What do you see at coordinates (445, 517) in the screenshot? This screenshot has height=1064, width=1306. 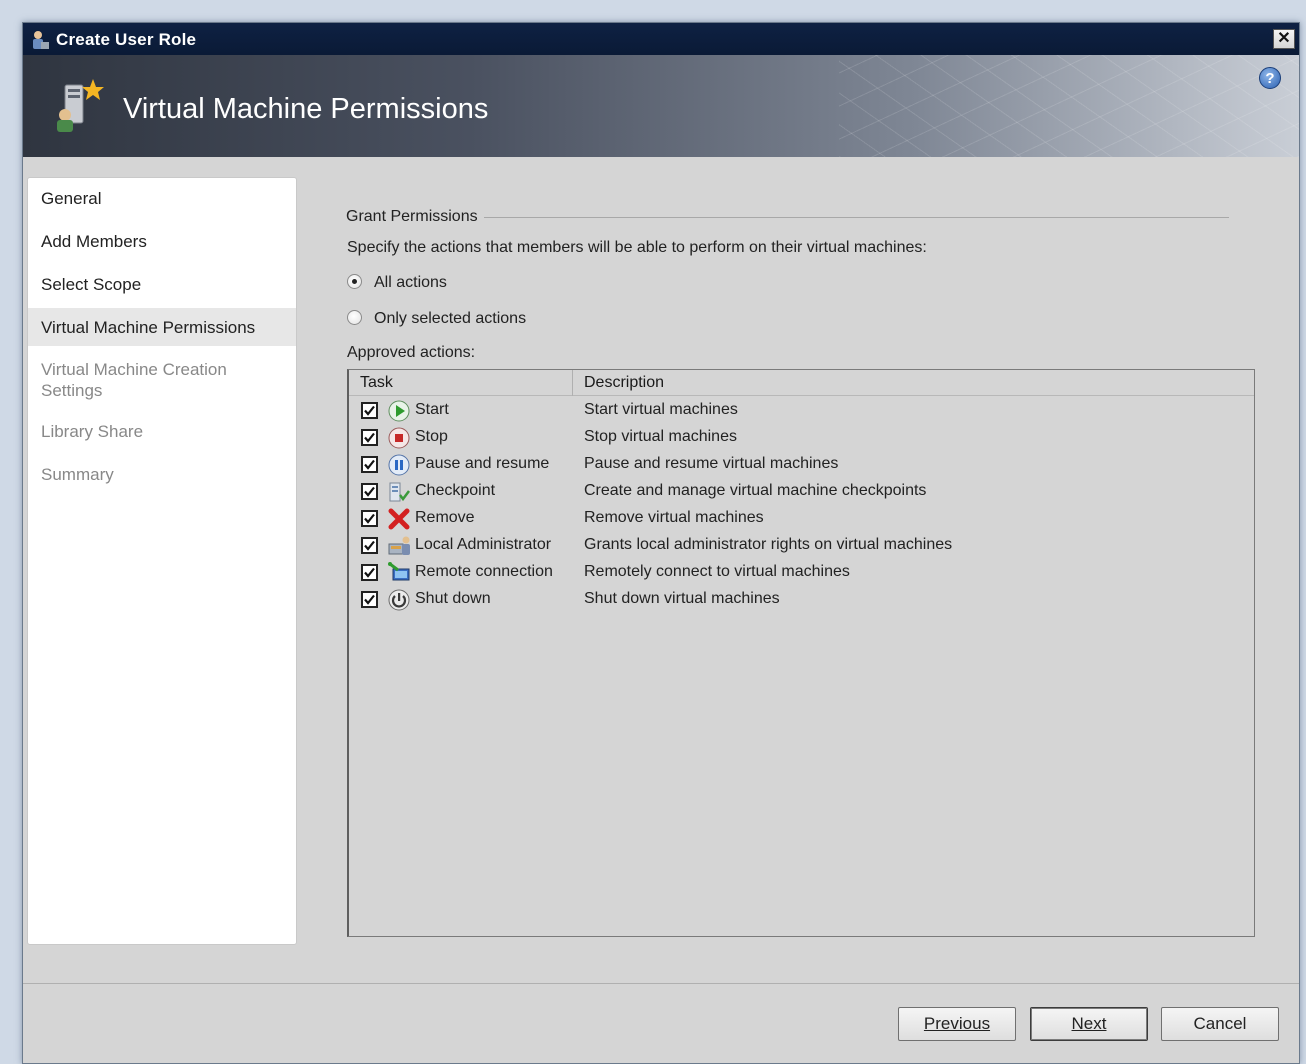 I see `row-task-label: Remove` at bounding box center [445, 517].